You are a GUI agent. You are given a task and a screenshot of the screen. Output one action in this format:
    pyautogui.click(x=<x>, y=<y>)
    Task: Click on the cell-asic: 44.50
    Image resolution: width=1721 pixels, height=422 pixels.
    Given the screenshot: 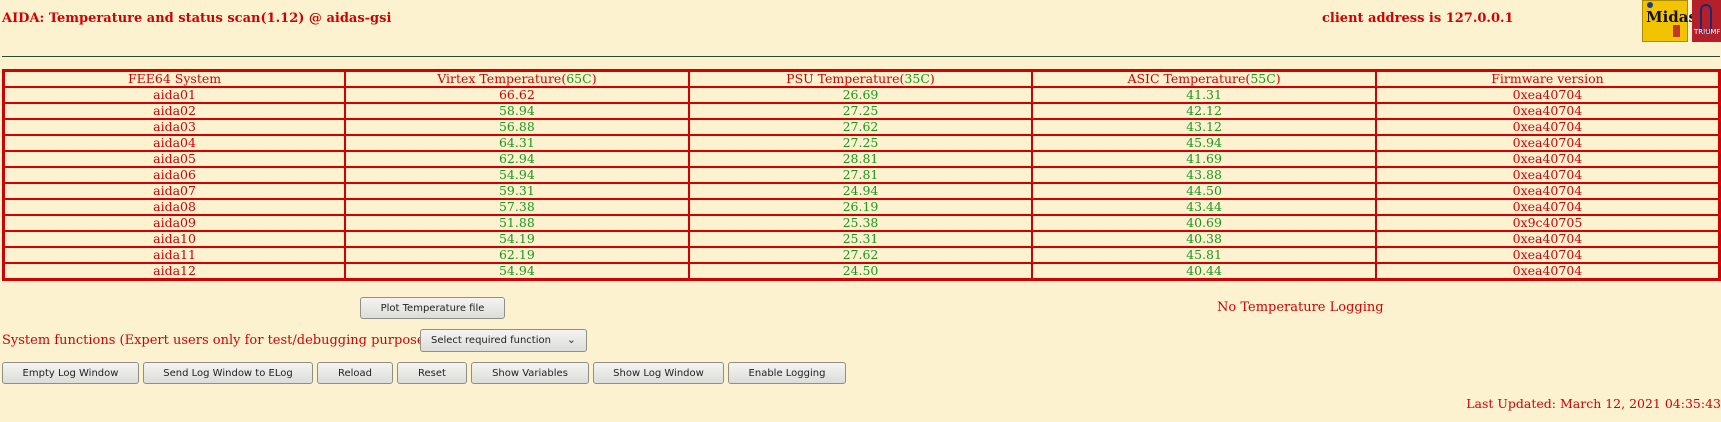 What is the action you would take?
    pyautogui.click(x=1204, y=191)
    